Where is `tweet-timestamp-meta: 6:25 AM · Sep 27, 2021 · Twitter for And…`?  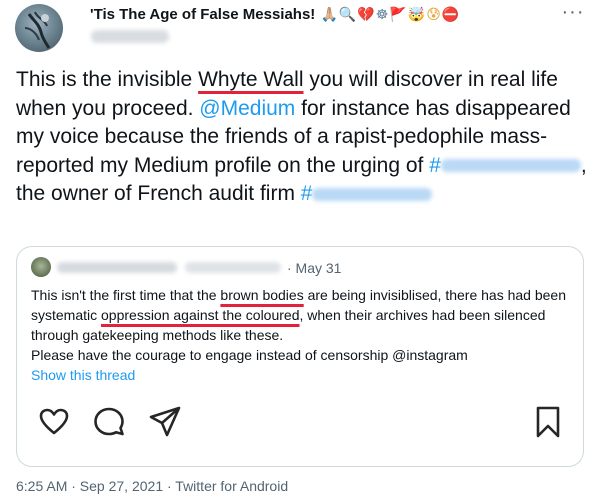
tweet-timestamp-meta: 6:25 AM · Sep 27, 2021 · Twitter for And… is located at coordinates (152, 486).